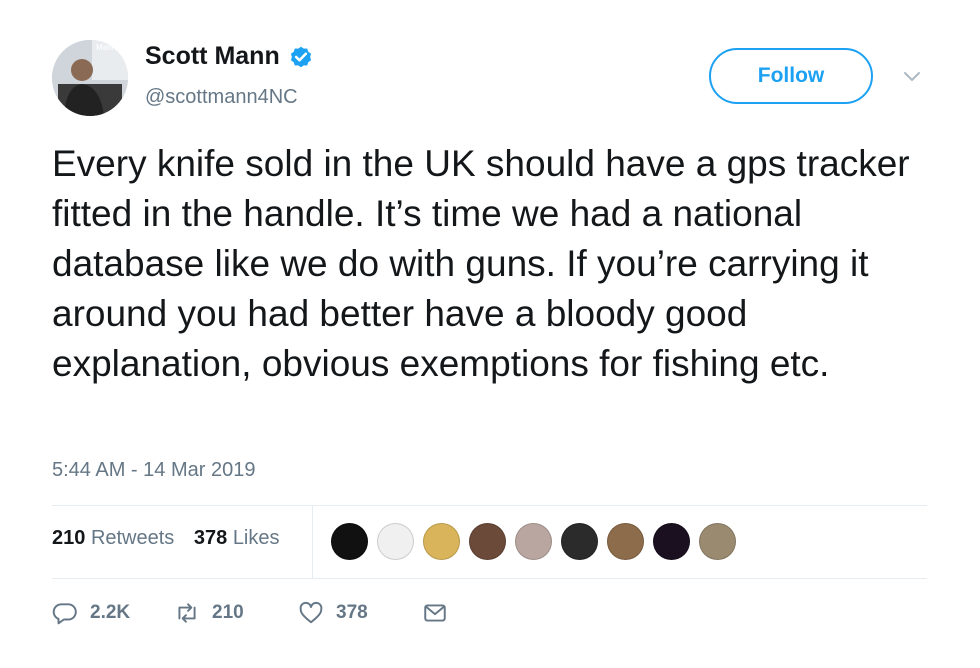 The width and height of the screenshot is (980, 668). I want to click on avatar-image: Mann, so click(90, 78).